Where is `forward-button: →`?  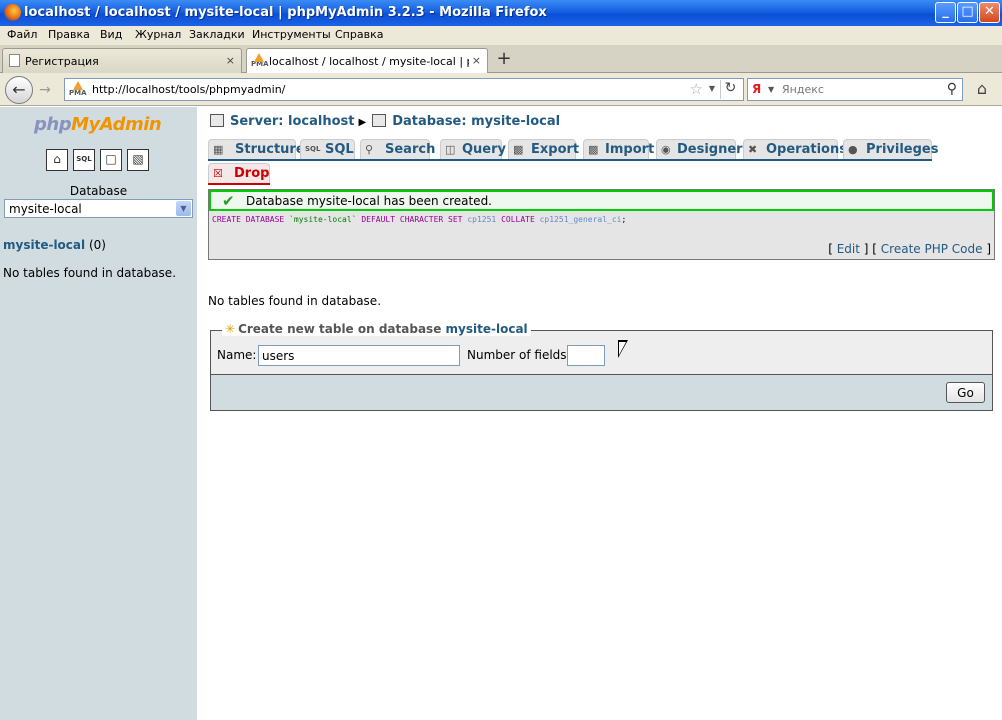
forward-button: → is located at coordinates (45, 90).